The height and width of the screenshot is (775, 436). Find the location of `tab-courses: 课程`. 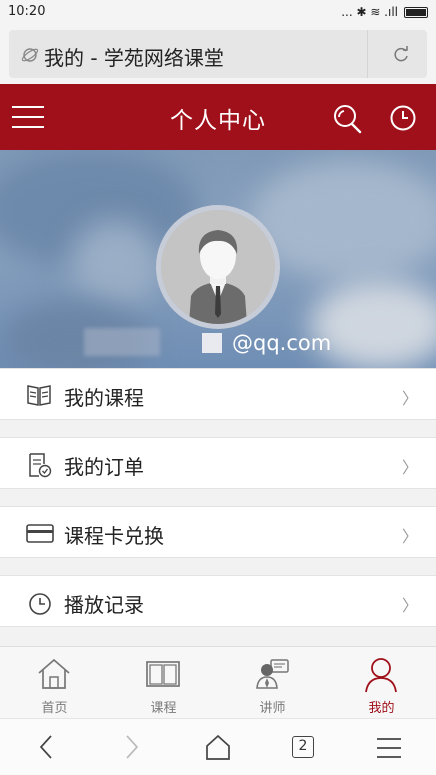

tab-courses: 课程 is located at coordinates (163, 683).